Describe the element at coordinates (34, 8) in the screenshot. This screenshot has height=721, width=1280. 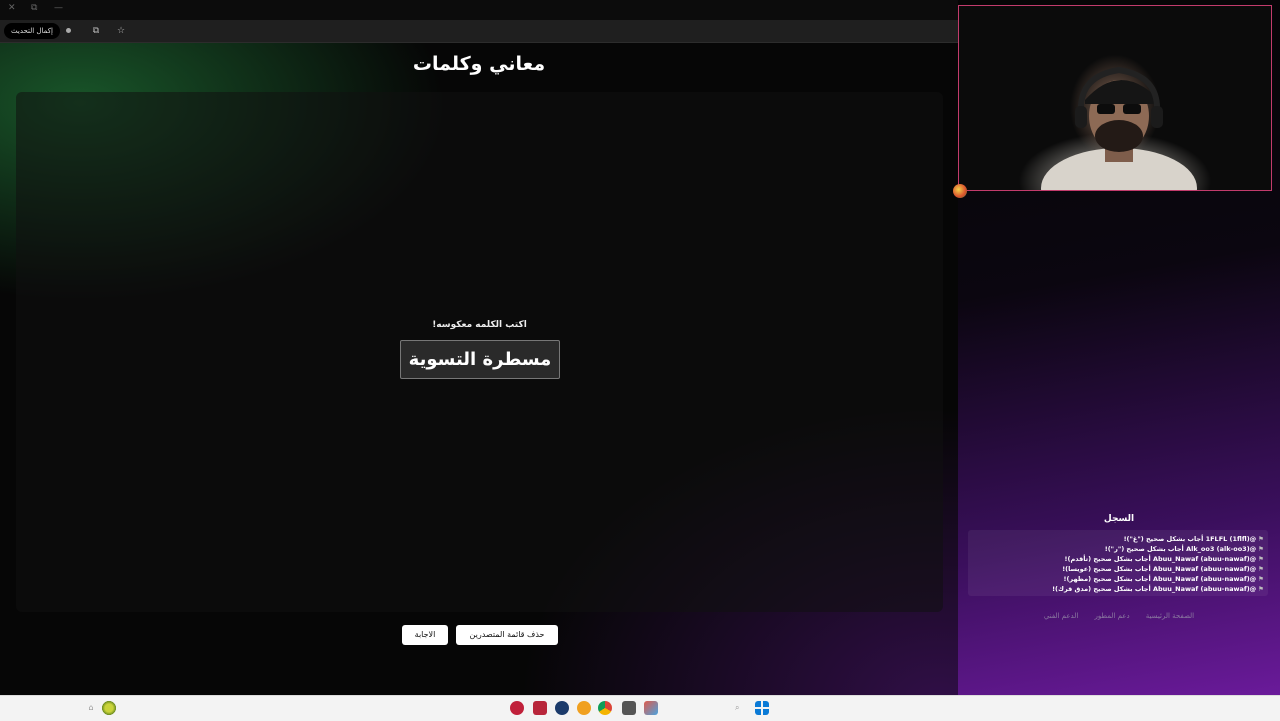
I see `restore-window-icon: ⧉` at that location.